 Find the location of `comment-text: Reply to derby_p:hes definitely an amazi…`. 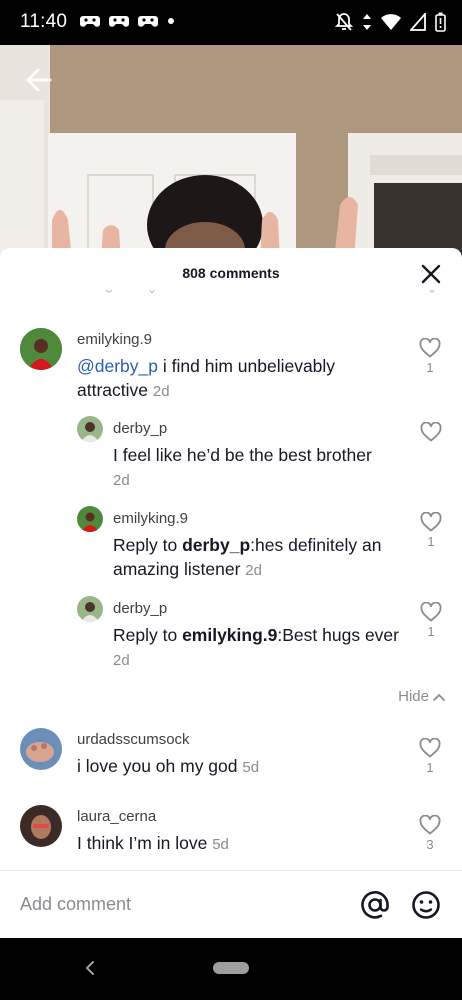

comment-text: Reply to derby_p:hes definitely an amazi… is located at coordinates (263, 558).